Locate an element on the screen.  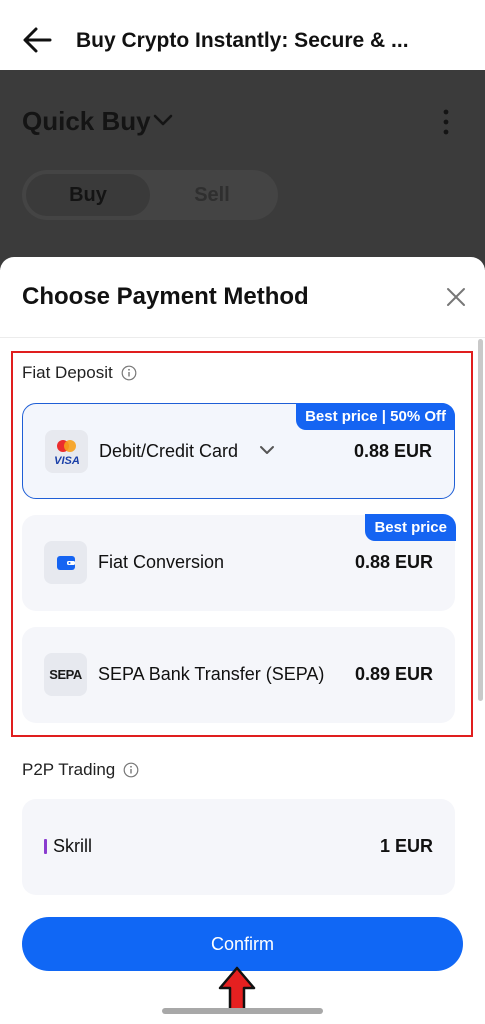
divider is located at coordinates (242, 337).